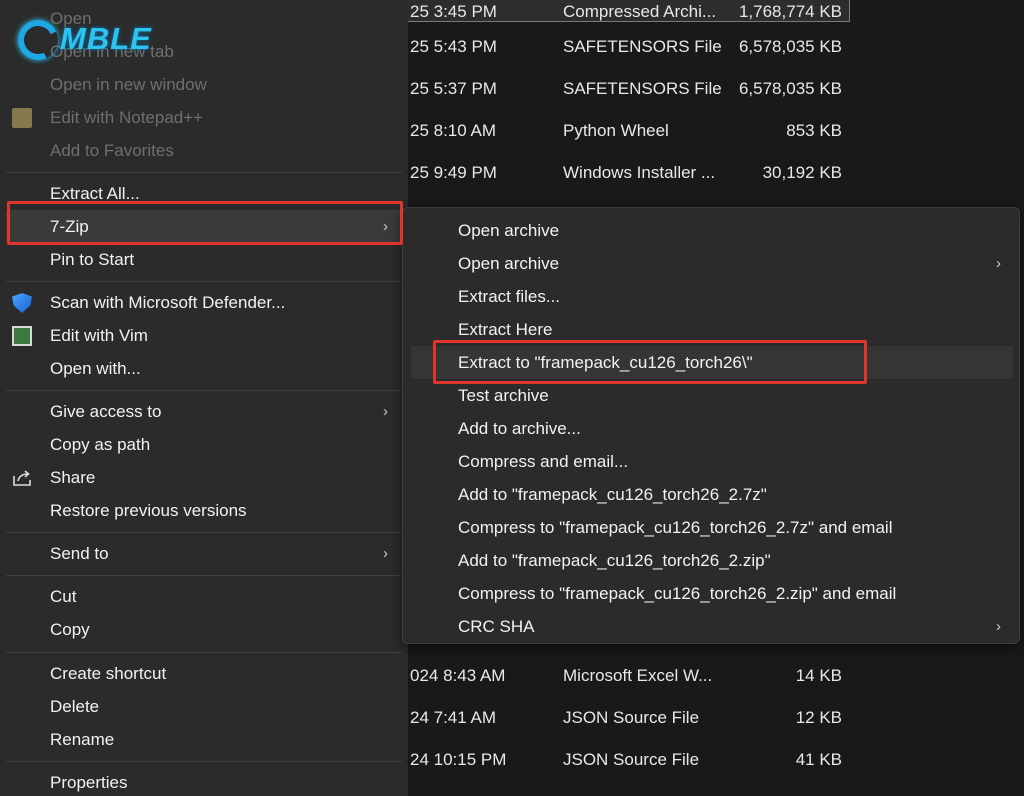  I want to click on file-date: 25 5:37 PM, so click(453, 88).